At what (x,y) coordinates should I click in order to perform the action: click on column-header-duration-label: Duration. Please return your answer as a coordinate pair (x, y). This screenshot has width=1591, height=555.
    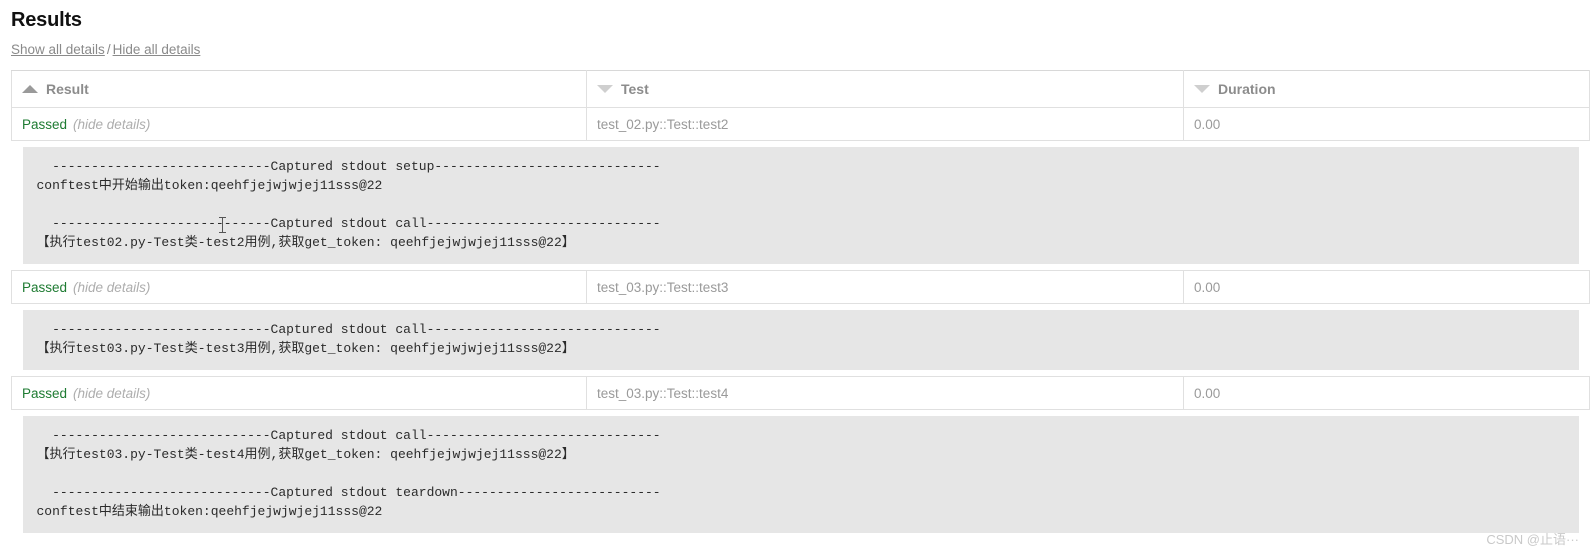
    Looking at the image, I should click on (1247, 89).